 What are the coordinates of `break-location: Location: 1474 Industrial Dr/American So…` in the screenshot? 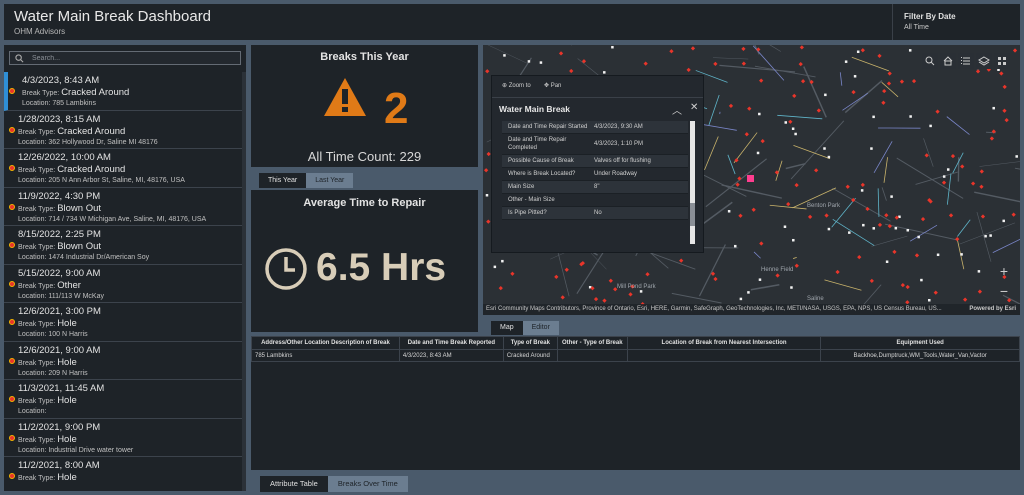 It's located at (84, 257).